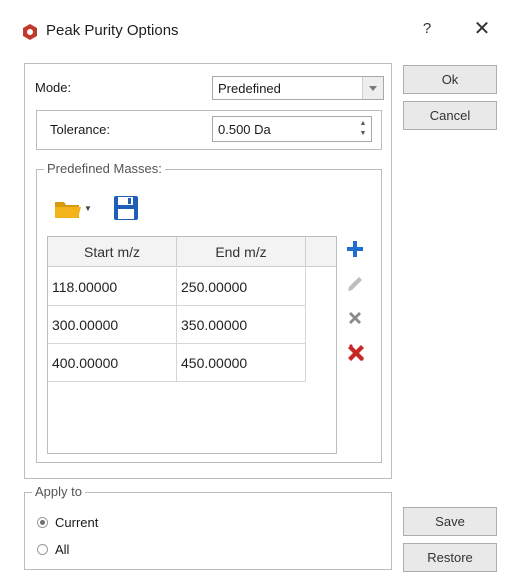  I want to click on restore-button: Restore, so click(450, 557).